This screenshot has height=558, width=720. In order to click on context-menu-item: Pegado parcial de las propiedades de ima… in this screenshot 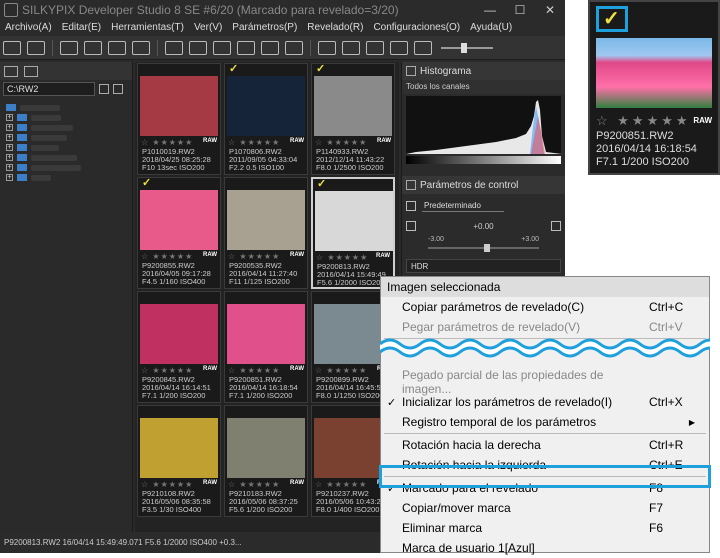, I will do `click(545, 382)`.